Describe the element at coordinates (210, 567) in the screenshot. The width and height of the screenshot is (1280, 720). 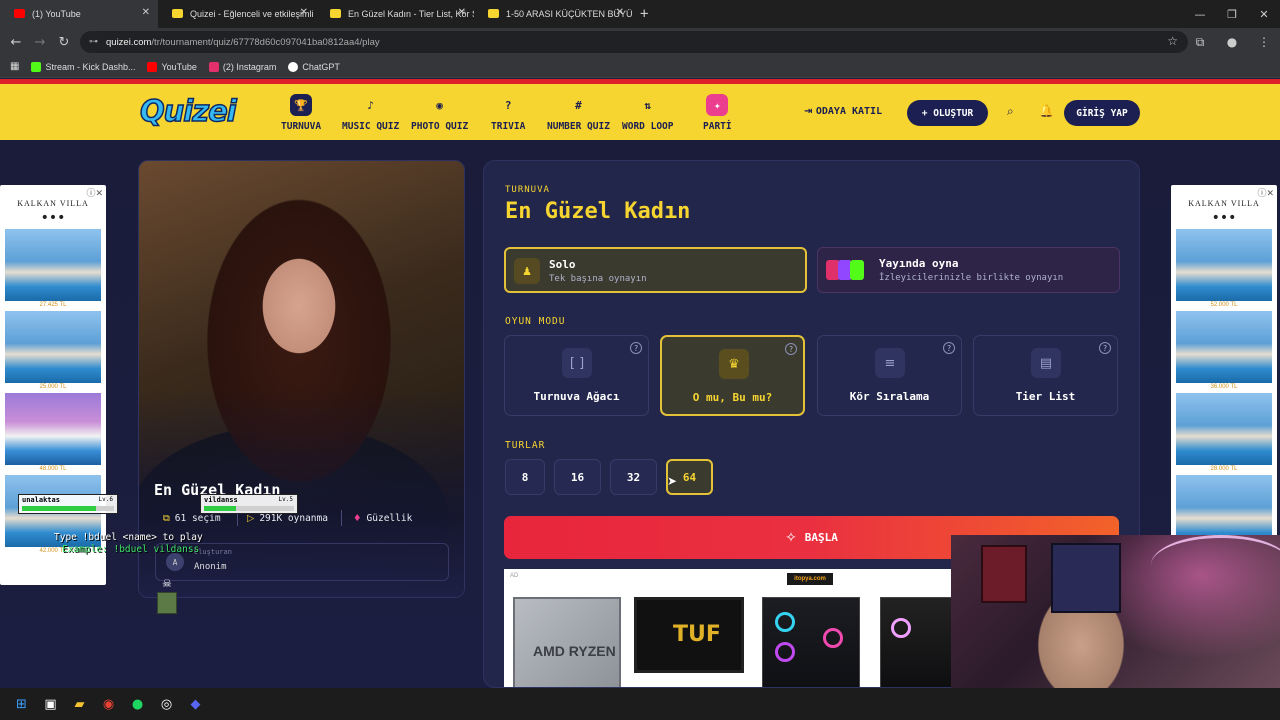
I see `author-name: Anonim` at that location.